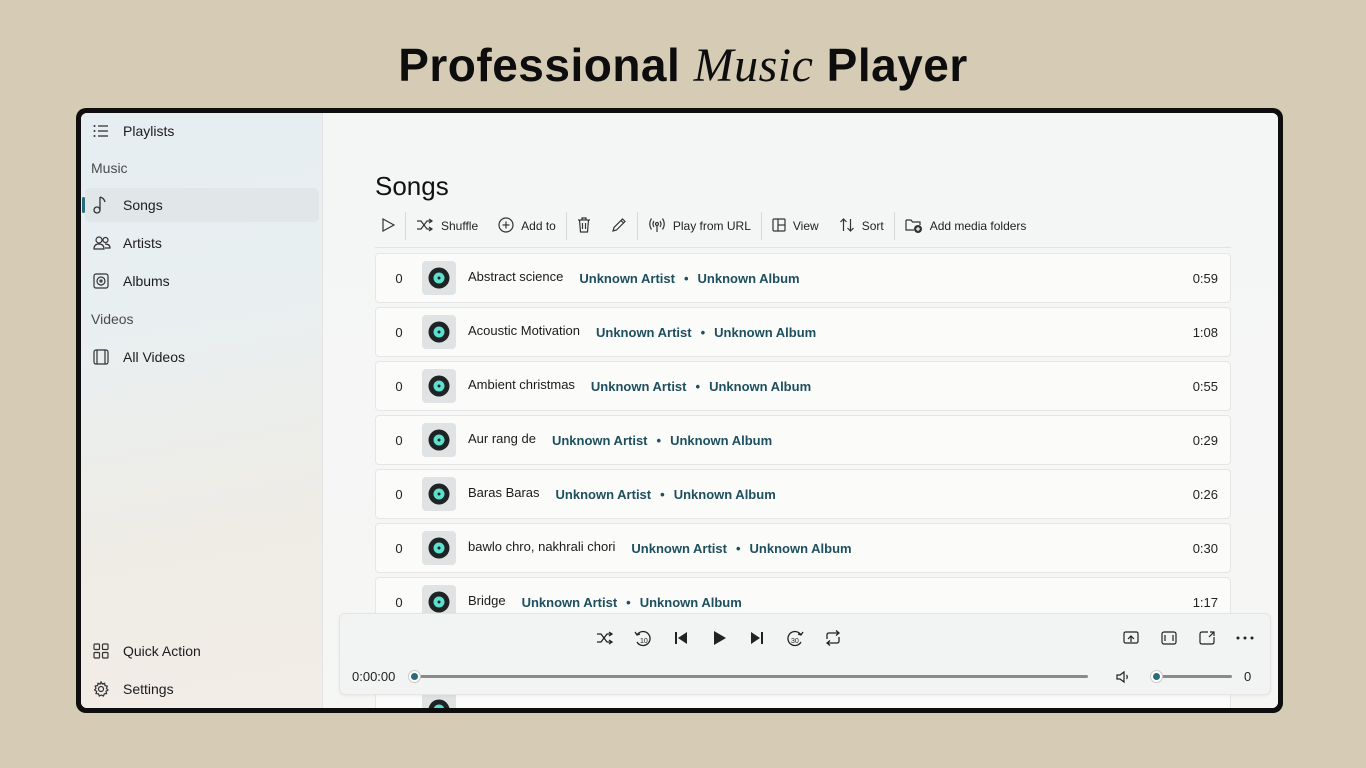 This screenshot has width=1366, height=768. I want to click on song-duration: 0:55, so click(1205, 386).